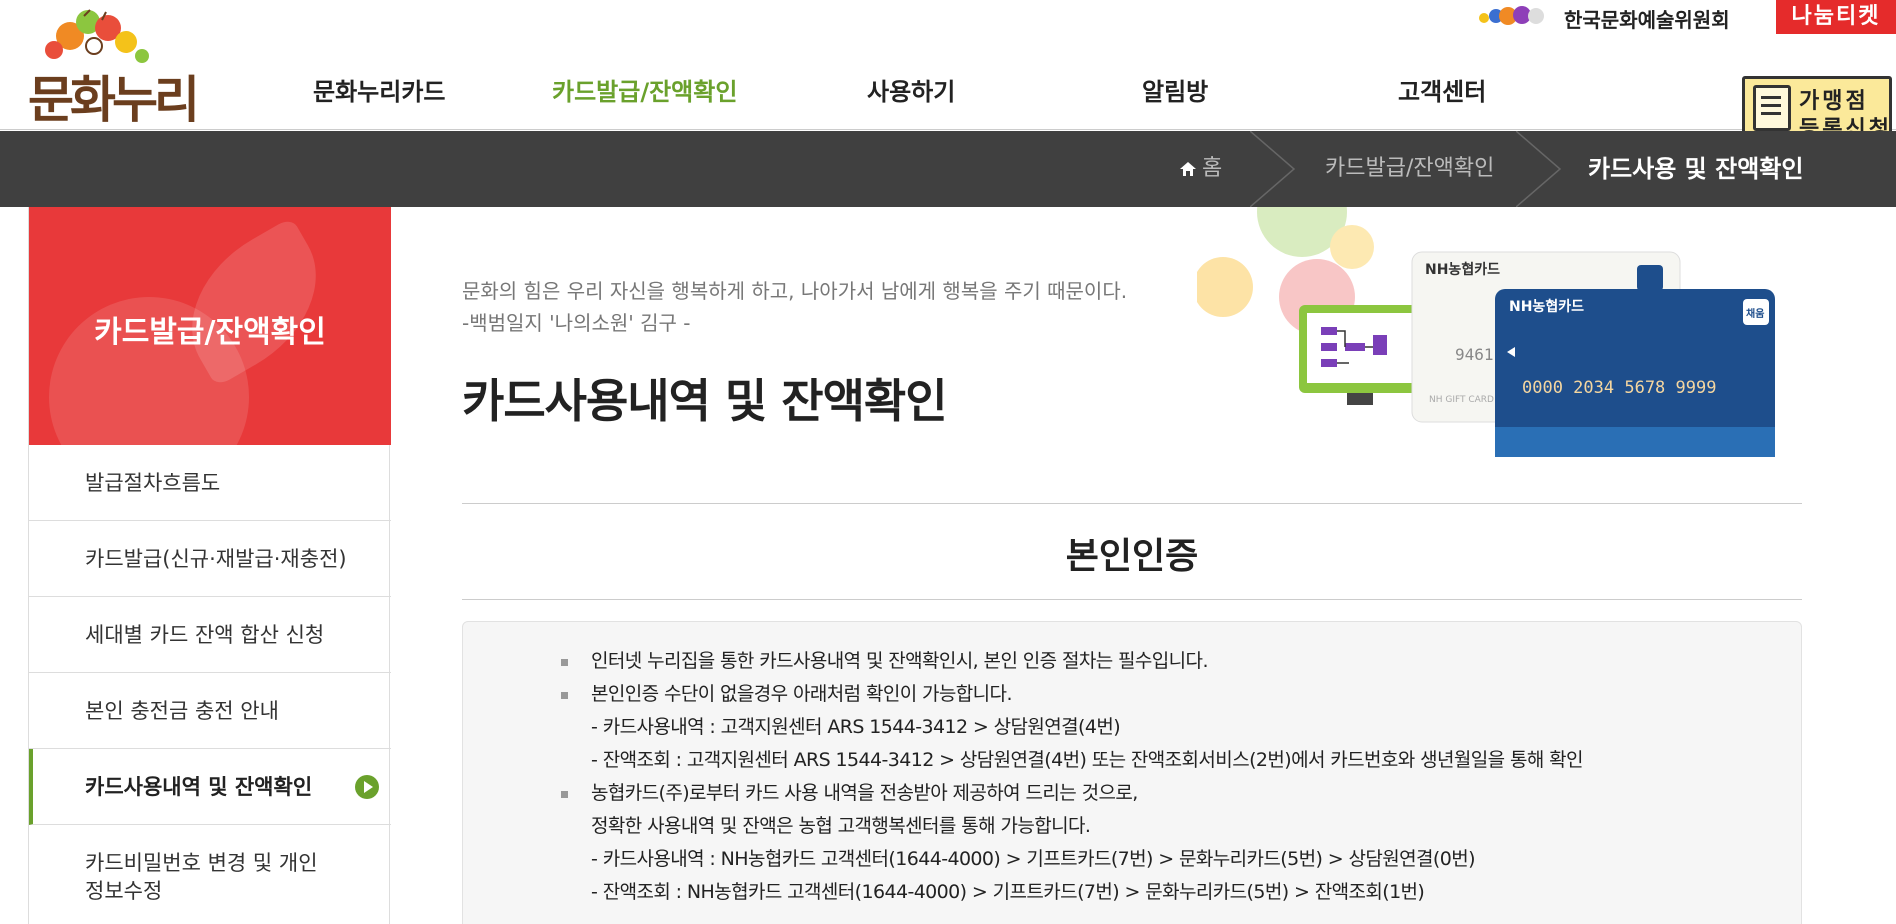 The width and height of the screenshot is (1896, 924). I want to click on nanum-ticket-link: 나눔티켓, so click(1836, 17).